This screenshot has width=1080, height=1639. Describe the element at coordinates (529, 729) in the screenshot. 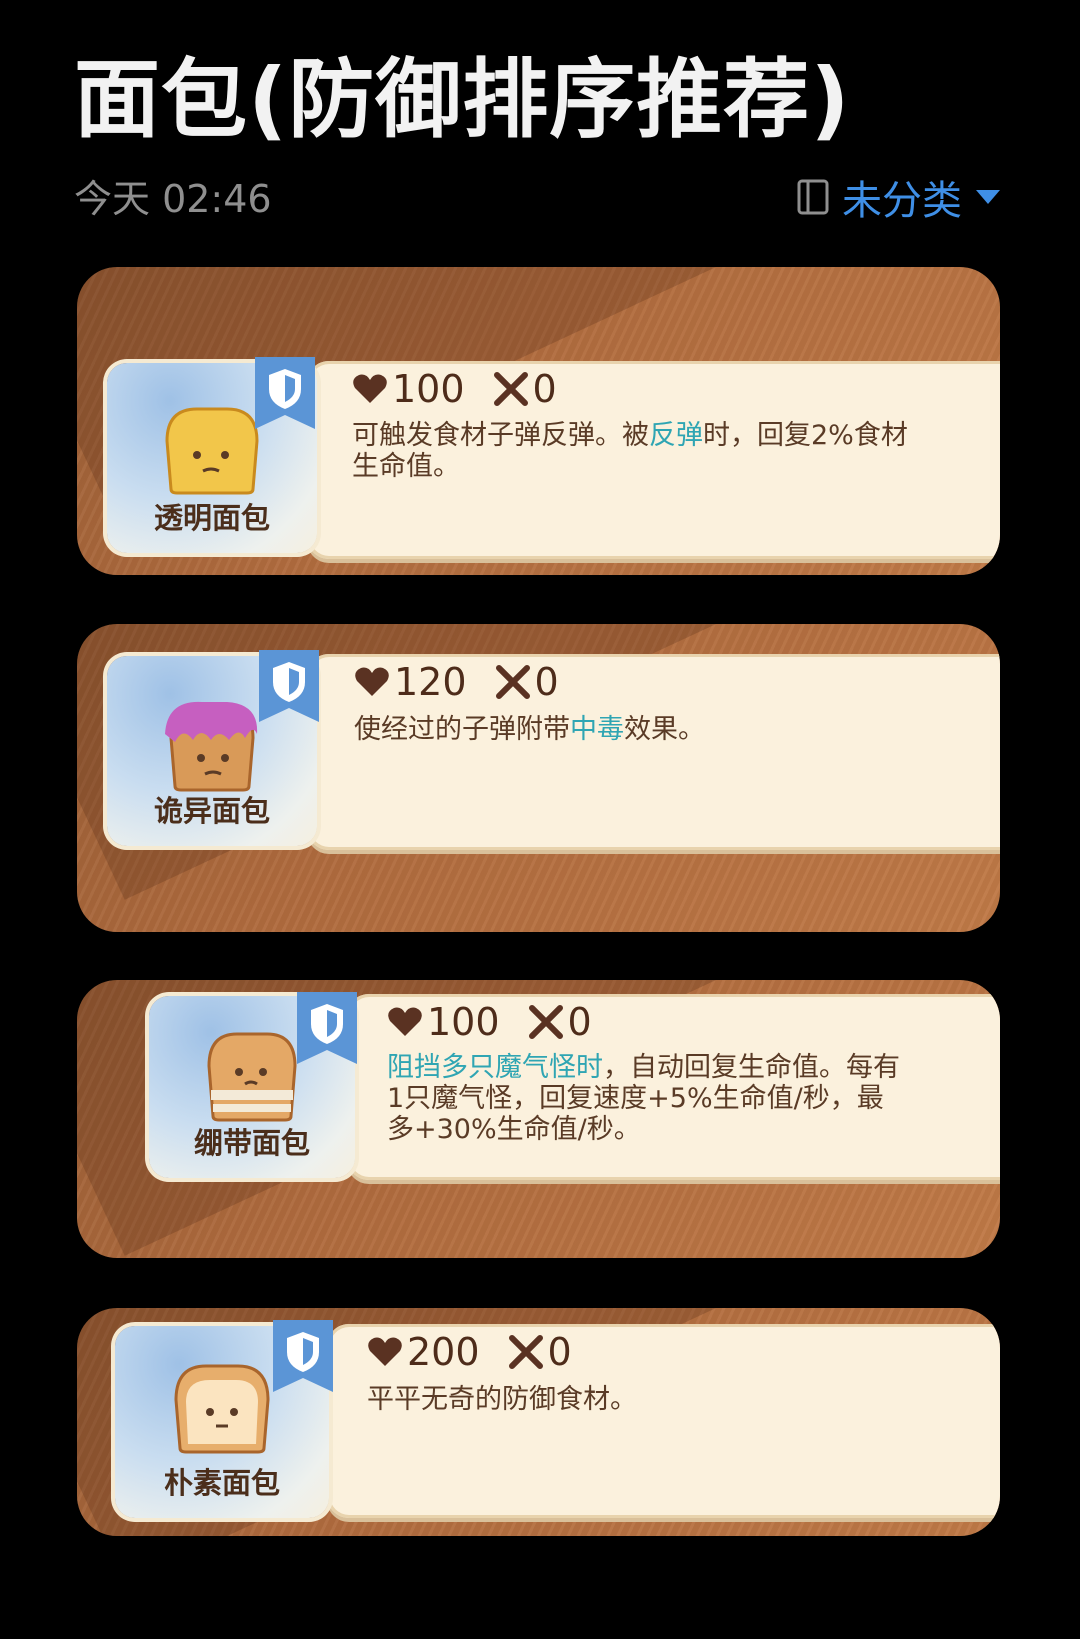

I see `food-description: 使经过的子弹附带中毒效果。` at that location.